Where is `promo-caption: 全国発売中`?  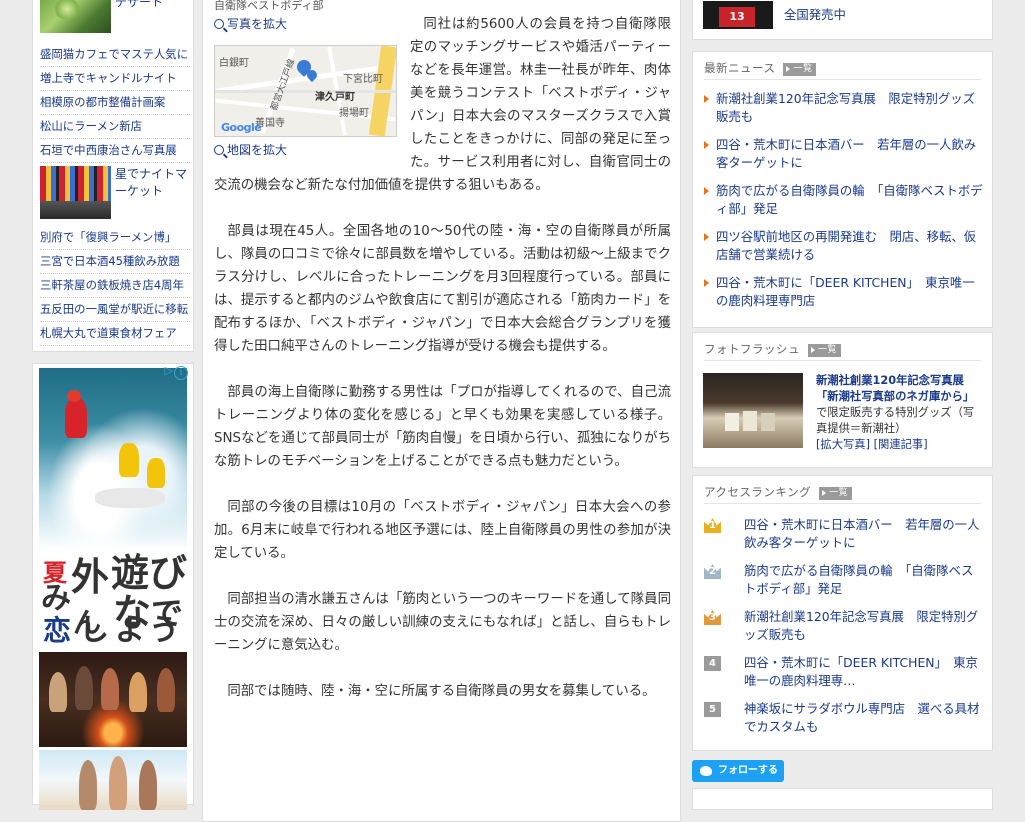 promo-caption: 全国発売中 is located at coordinates (815, 14).